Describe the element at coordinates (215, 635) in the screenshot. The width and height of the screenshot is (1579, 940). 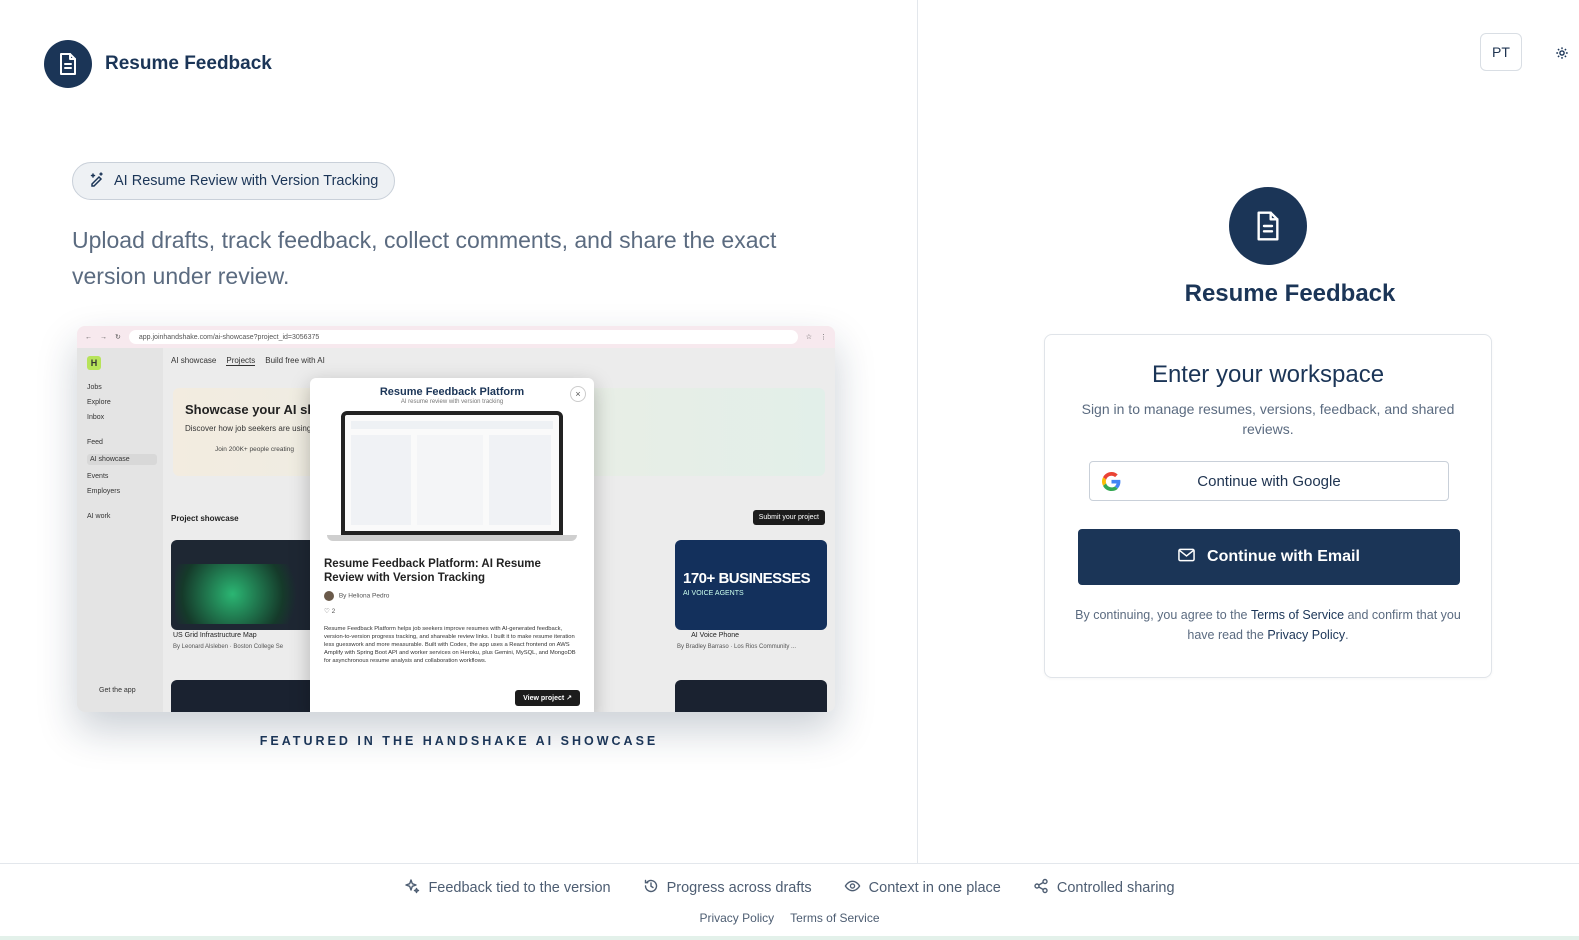
I see `card-title: US Grid Infrastructure Map` at that location.